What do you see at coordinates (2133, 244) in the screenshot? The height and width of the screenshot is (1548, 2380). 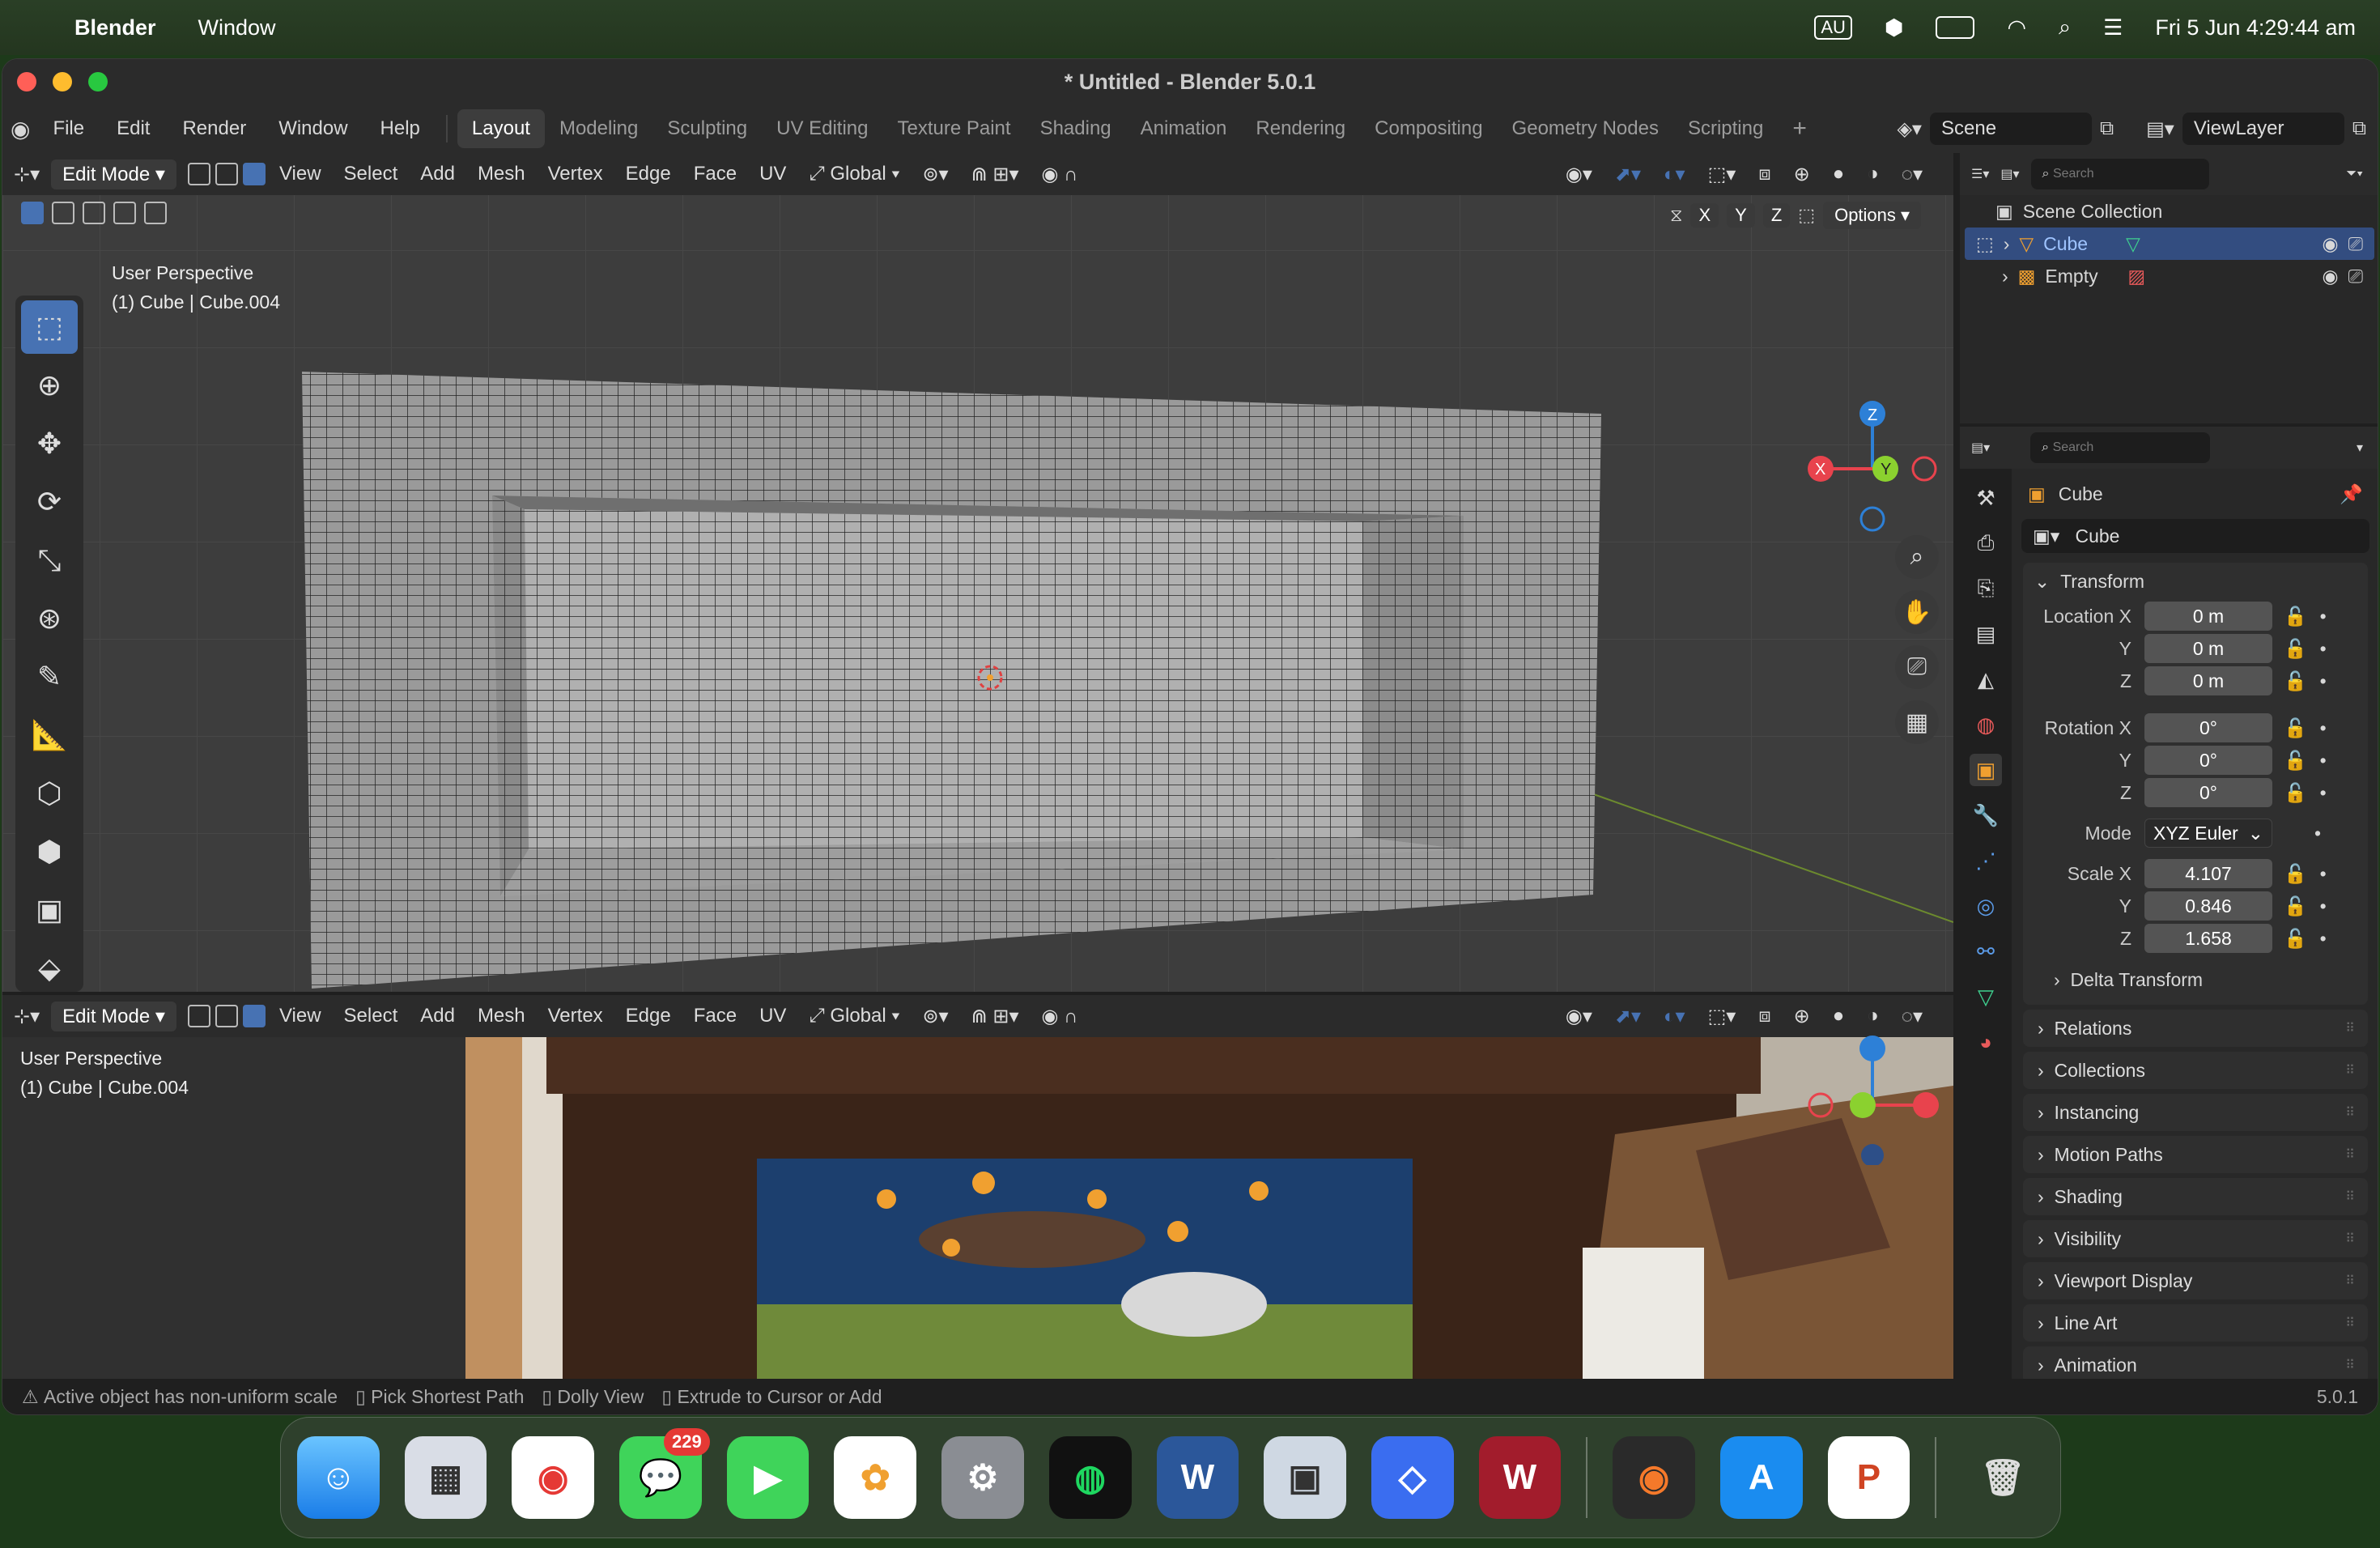 I see `mesh-data-icon: ▽` at bounding box center [2133, 244].